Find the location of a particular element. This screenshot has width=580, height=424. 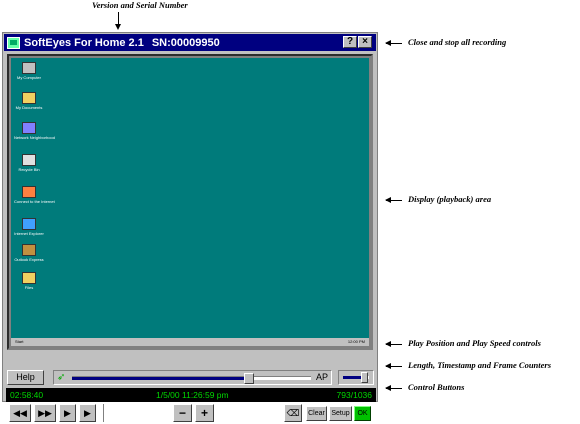

annotation-version-arrowhead is located at coordinates (118, 27).